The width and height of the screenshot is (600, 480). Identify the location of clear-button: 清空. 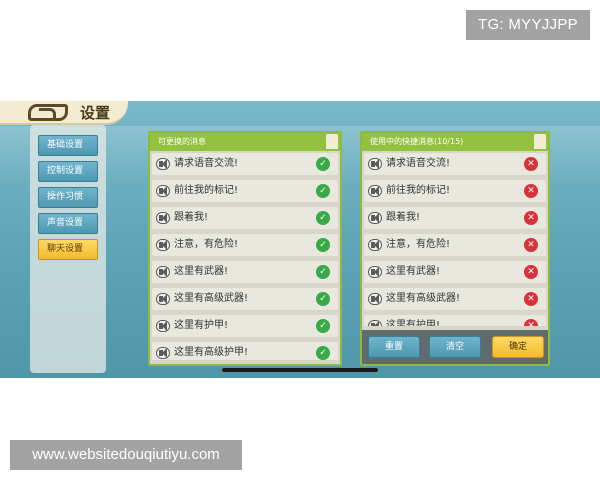
(455, 347).